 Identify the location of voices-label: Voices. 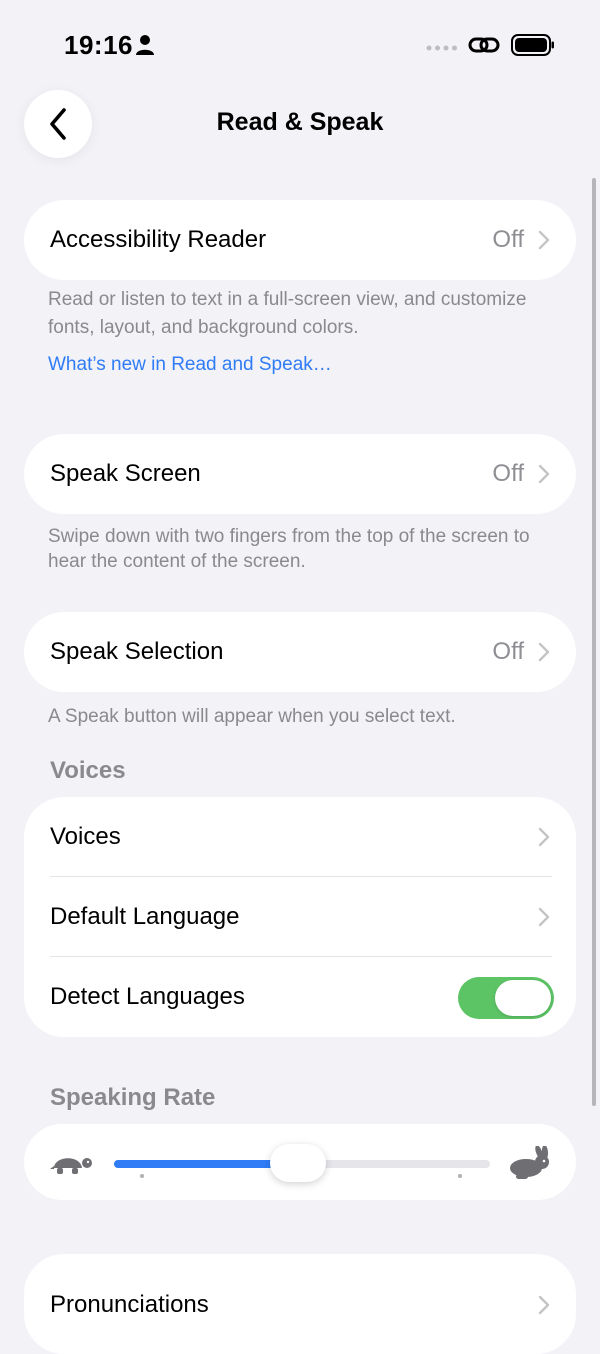
(85, 836).